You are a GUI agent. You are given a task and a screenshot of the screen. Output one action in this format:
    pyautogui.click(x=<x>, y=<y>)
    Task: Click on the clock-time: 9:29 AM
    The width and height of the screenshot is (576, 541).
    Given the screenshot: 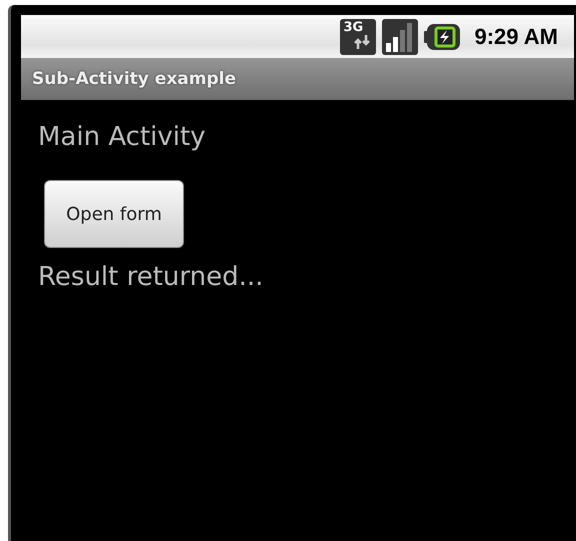 What is the action you would take?
    pyautogui.click(x=516, y=37)
    